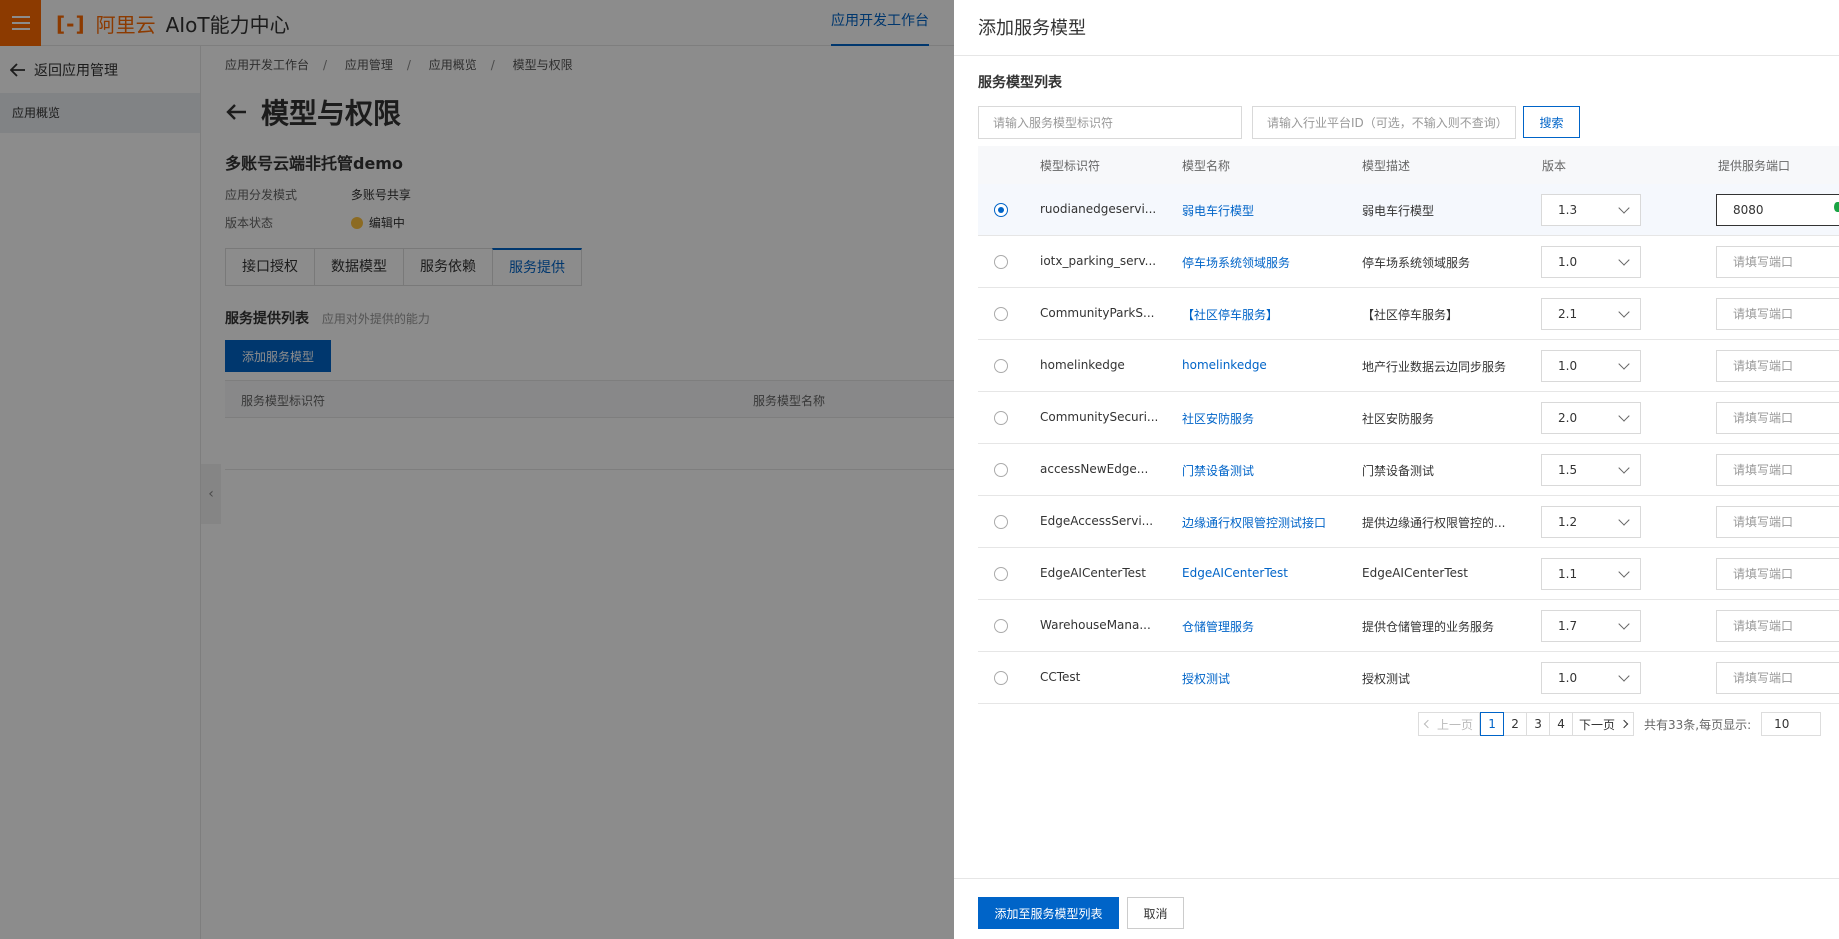  I want to click on model-desc-cell: 地产行业数据云边同步服务, so click(1434, 367).